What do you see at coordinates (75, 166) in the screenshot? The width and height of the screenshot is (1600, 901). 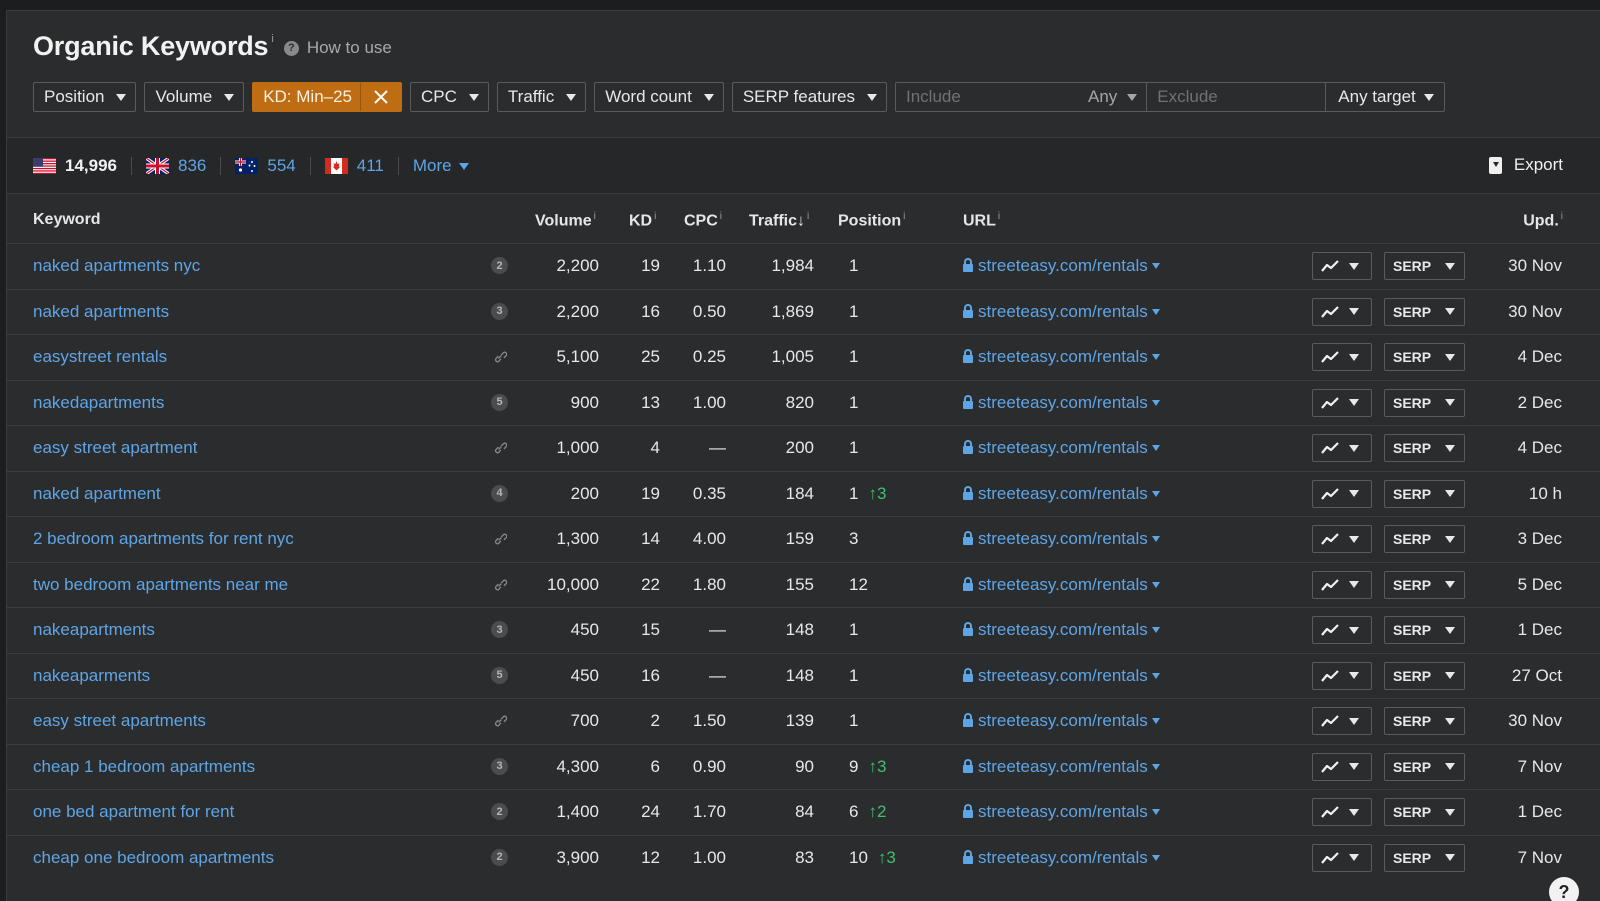 I see `country-us: 14,996` at bounding box center [75, 166].